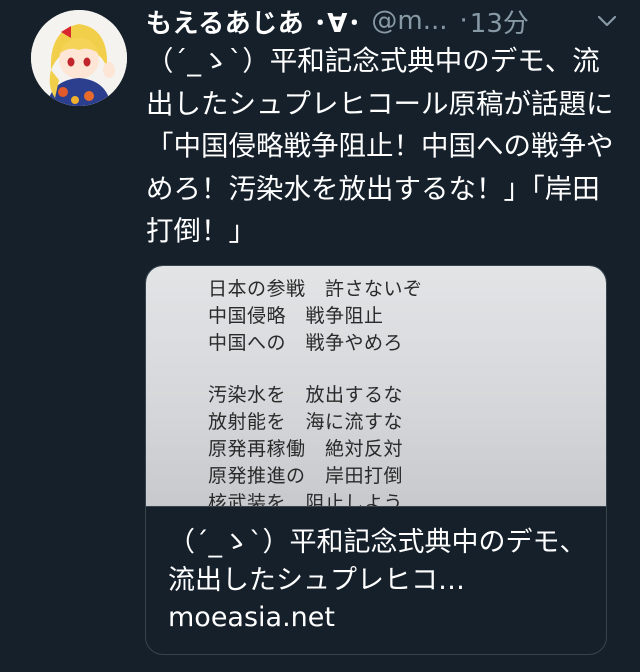  What do you see at coordinates (253, 21) in the screenshot?
I see `display-name: もえるあじあ ･∀･` at bounding box center [253, 21].